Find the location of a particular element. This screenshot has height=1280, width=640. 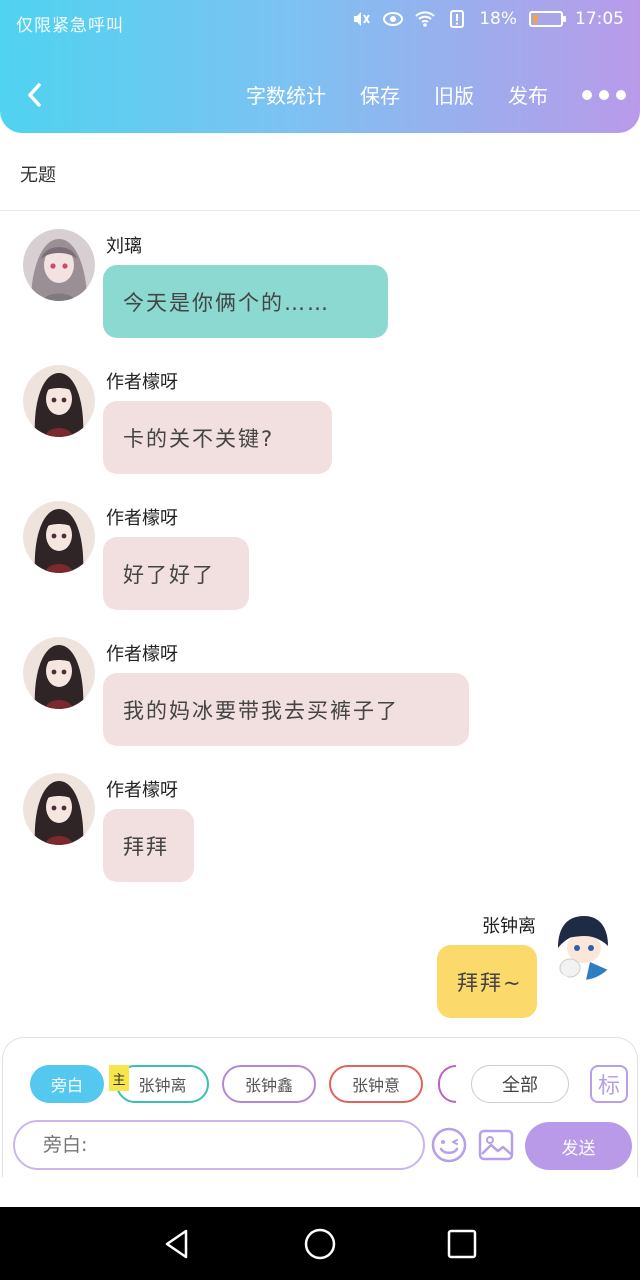

chat-message: 作者檬呀 卡的关不关键? is located at coordinates (320, 416).